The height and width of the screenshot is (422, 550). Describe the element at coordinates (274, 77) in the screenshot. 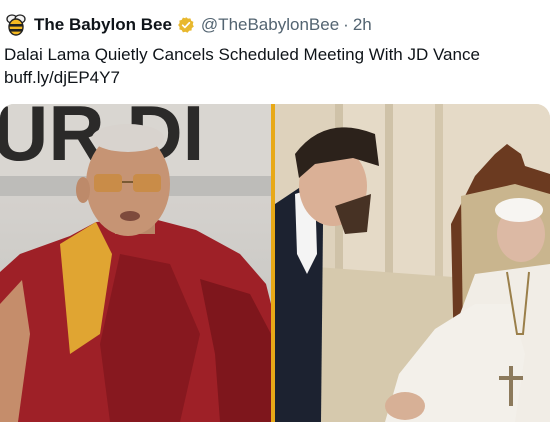

I see `tweet-link: buff.ly/djEP4Y7` at that location.